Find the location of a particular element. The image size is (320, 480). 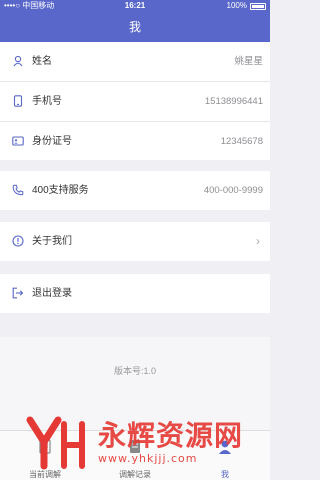

logout-label: 退出登录 is located at coordinates (52, 293).